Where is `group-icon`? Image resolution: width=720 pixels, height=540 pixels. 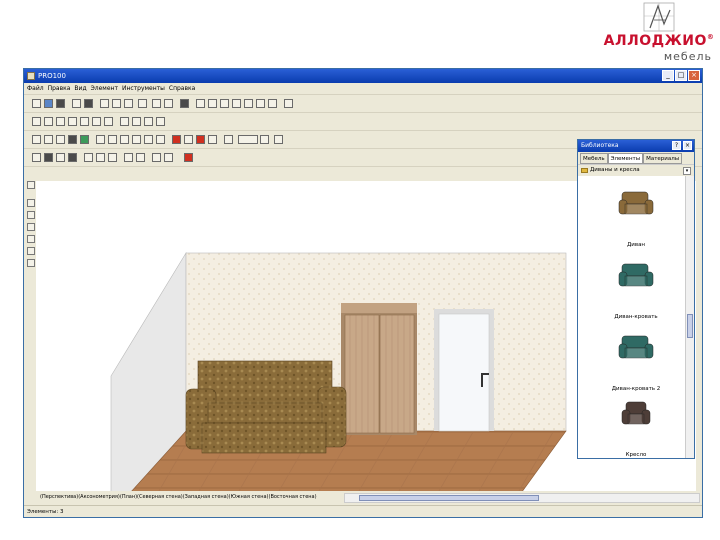 group-icon is located at coordinates (124, 121).